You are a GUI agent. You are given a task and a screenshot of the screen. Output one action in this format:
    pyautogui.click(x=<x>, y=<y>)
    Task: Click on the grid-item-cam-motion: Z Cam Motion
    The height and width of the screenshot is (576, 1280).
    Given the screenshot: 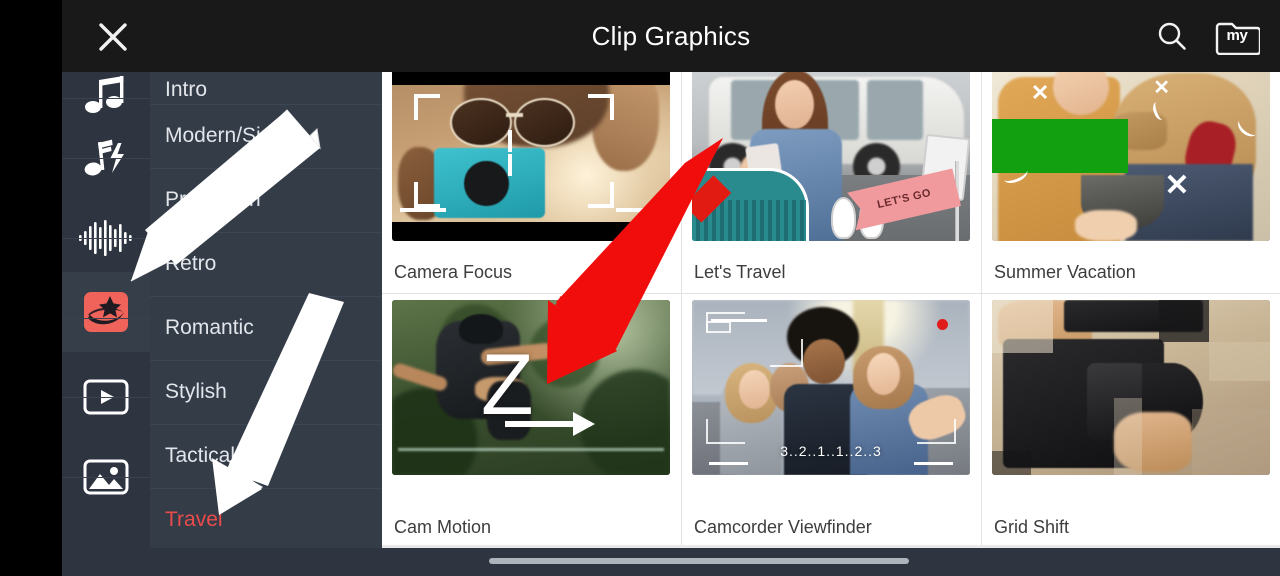 What is the action you would take?
    pyautogui.click(x=532, y=421)
    